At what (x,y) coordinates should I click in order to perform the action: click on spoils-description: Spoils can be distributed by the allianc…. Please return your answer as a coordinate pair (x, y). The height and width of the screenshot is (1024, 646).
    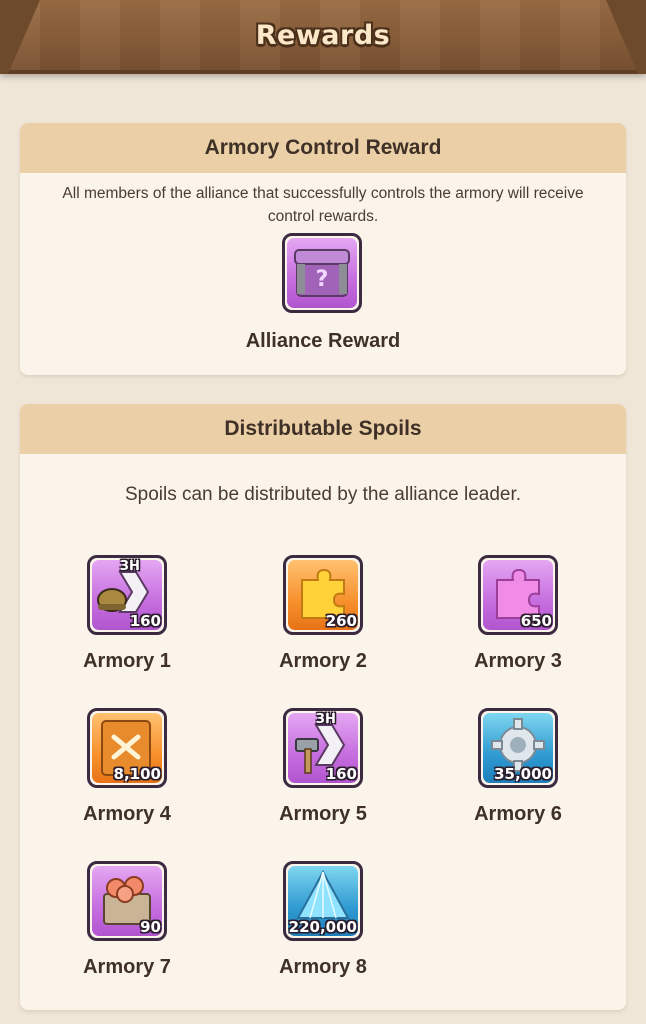
    Looking at the image, I should click on (323, 494).